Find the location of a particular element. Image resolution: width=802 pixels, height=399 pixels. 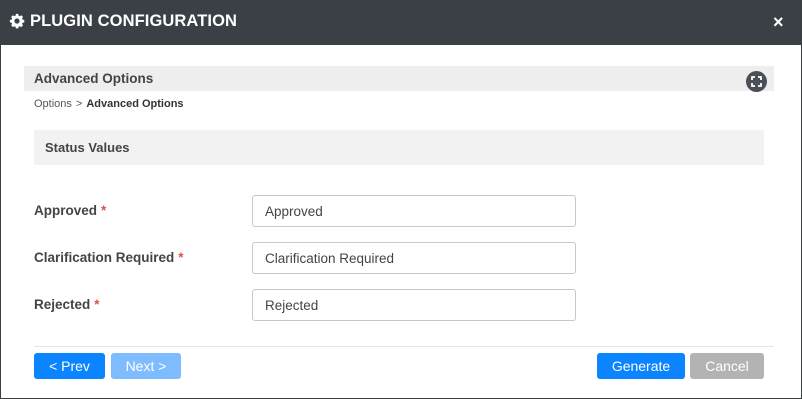

approved-label: Approved * is located at coordinates (70, 210).